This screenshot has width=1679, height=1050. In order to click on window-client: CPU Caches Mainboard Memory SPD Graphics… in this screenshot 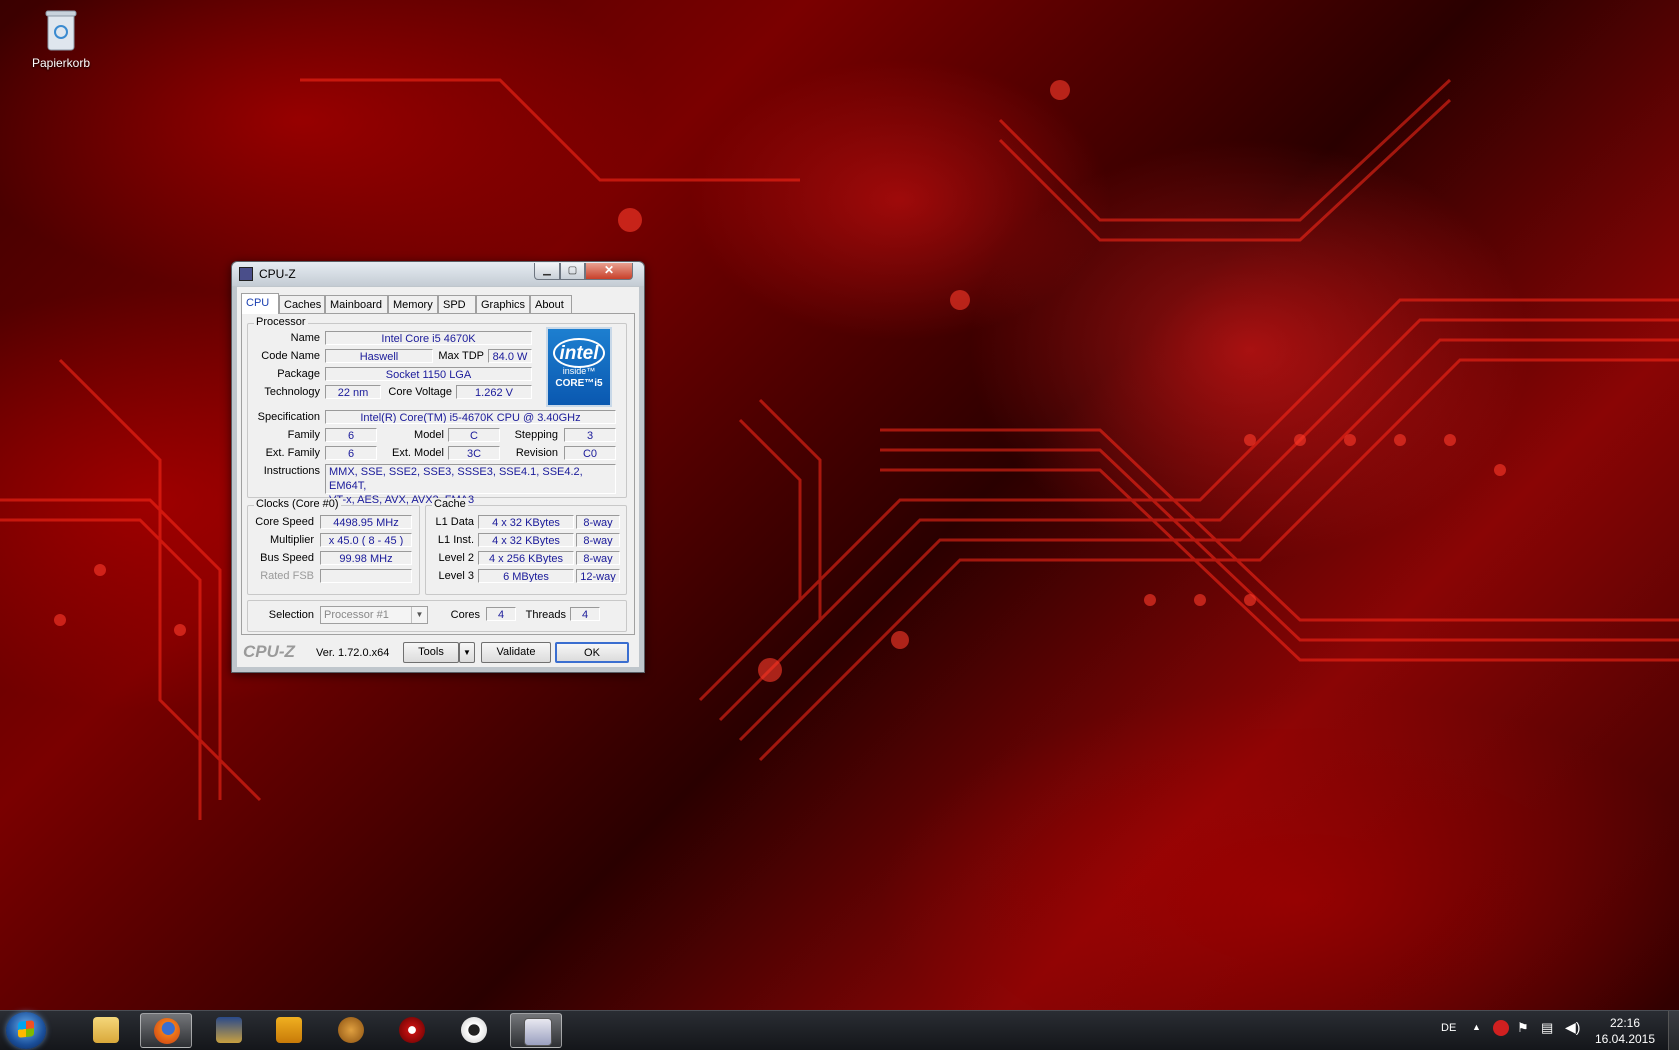, I will do `click(438, 477)`.